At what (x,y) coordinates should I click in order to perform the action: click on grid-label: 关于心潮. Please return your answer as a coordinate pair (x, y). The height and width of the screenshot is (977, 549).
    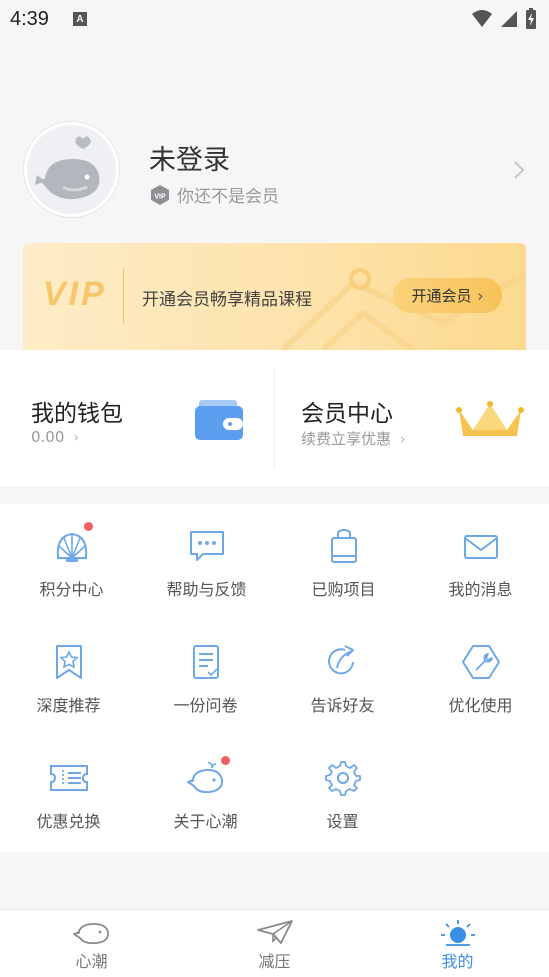
    Looking at the image, I should click on (205, 821).